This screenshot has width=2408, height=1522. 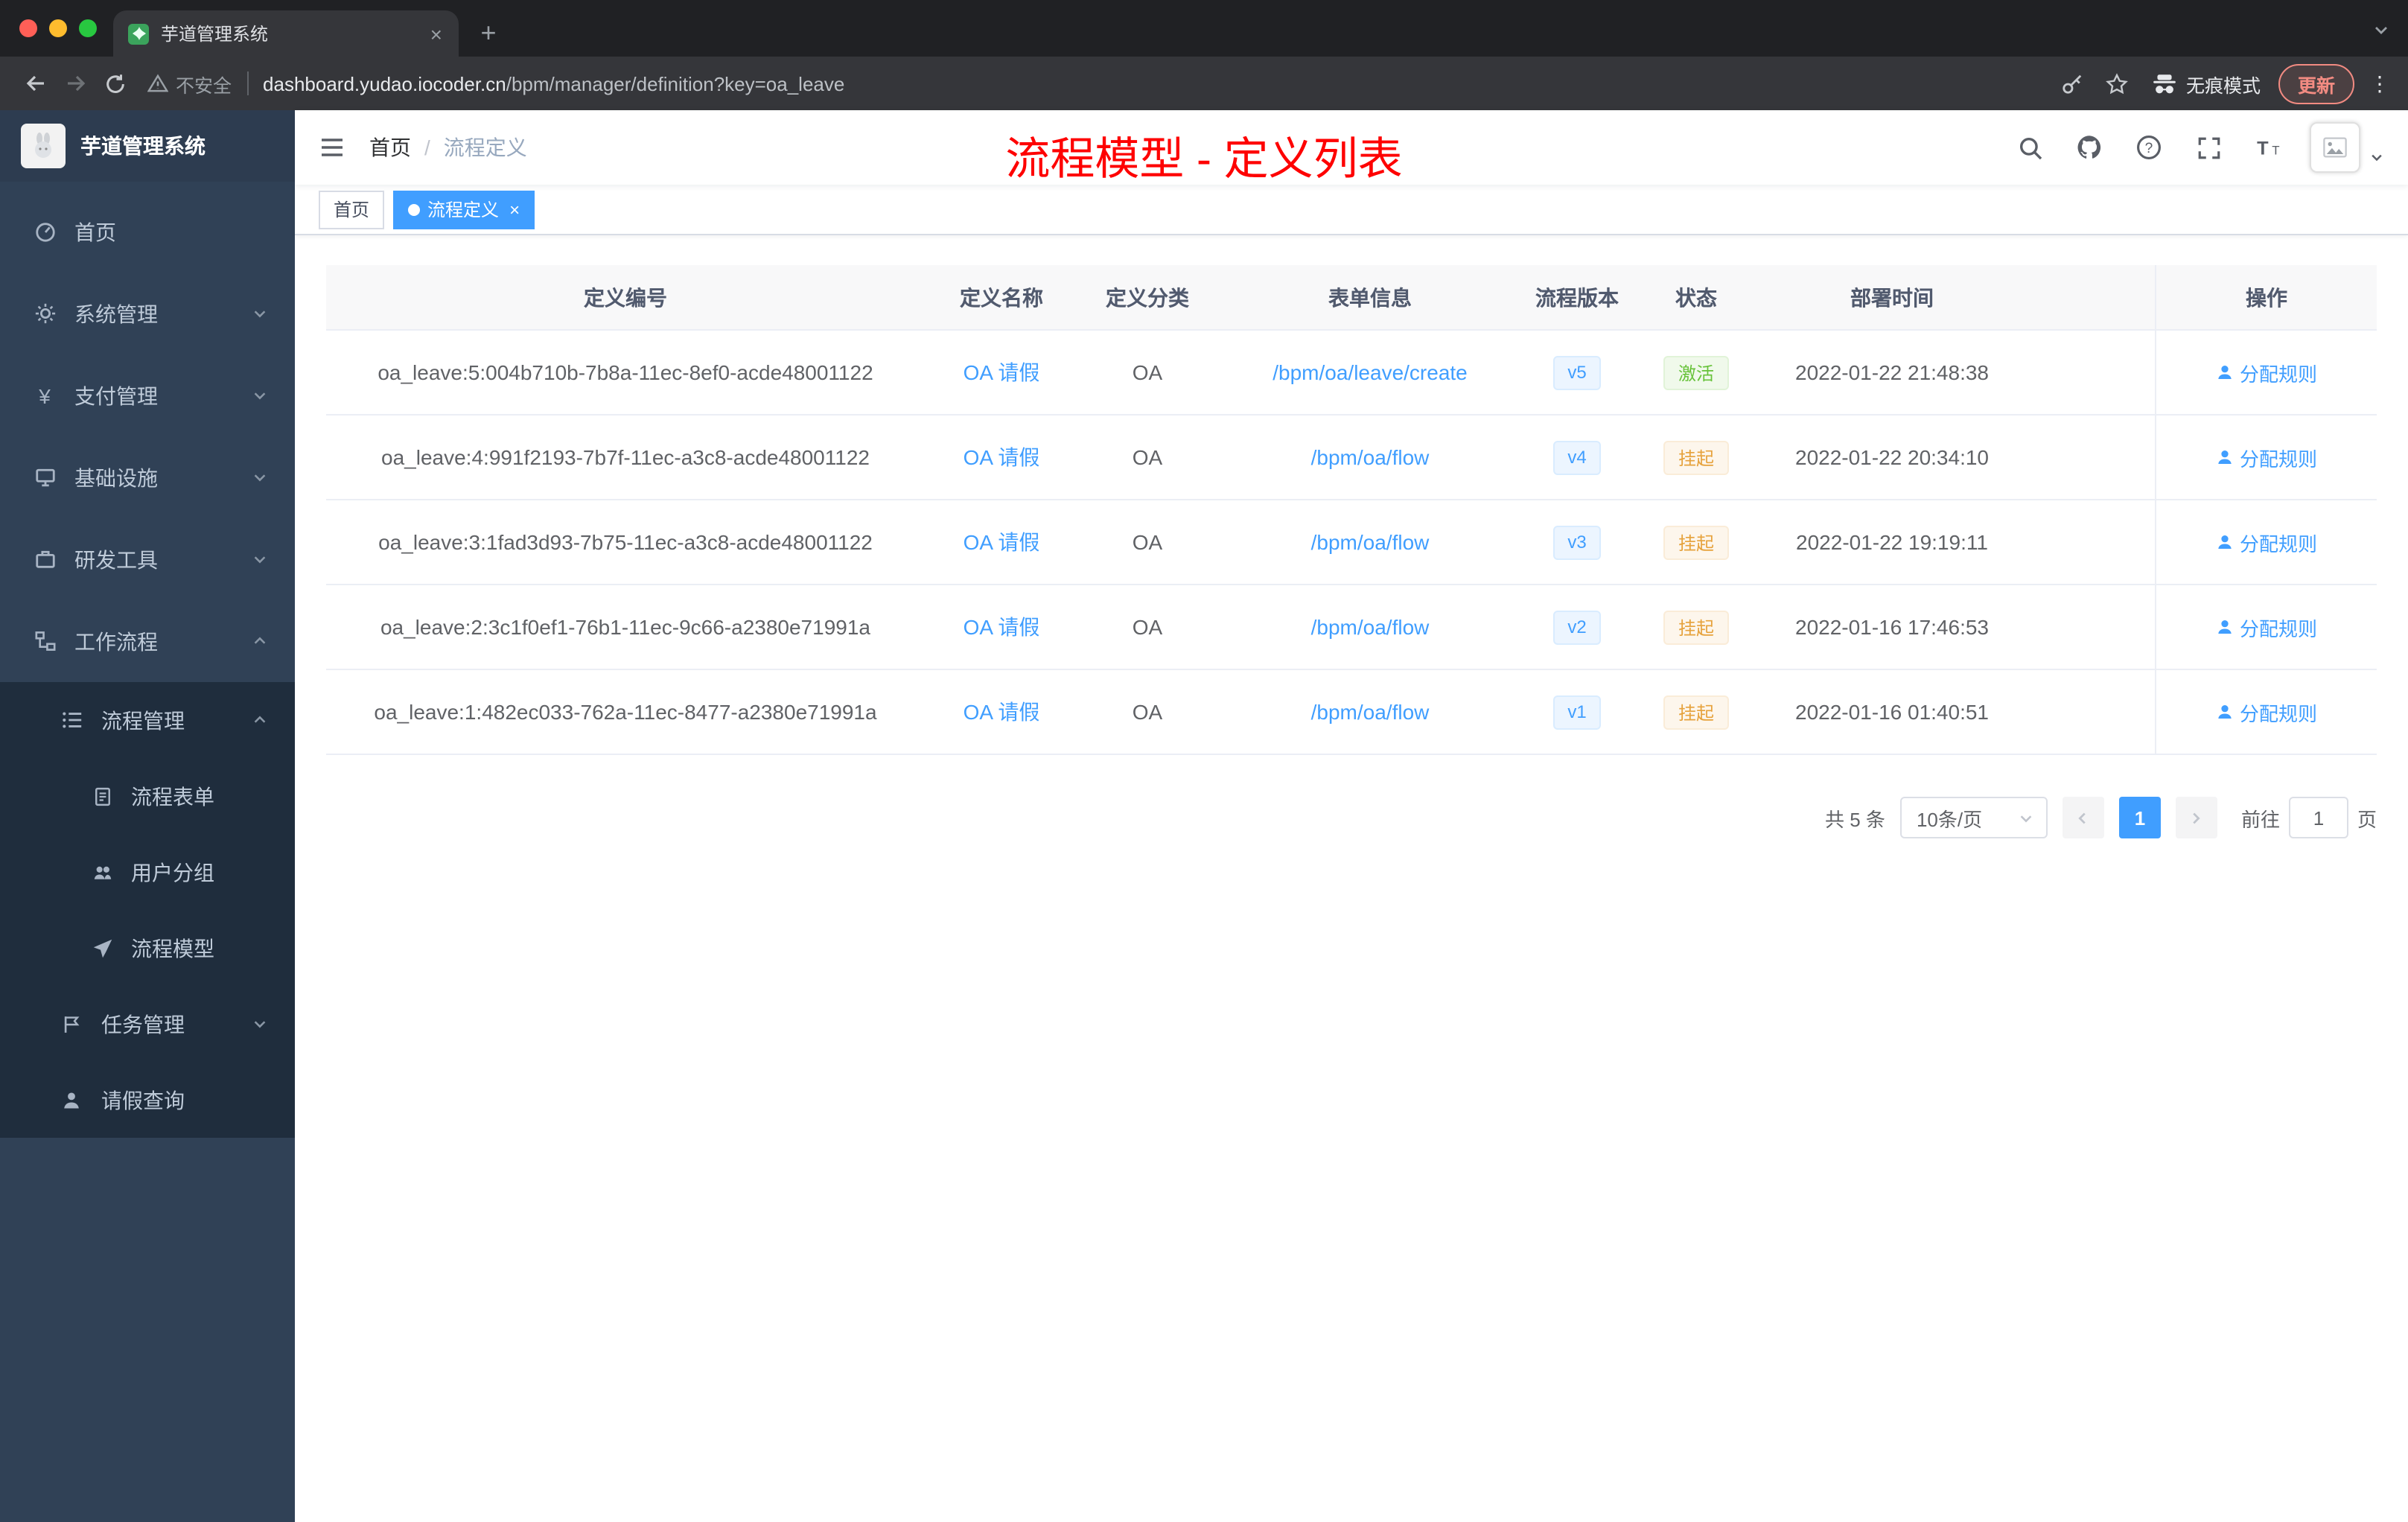 I want to click on sidebar-logo: 芋道管理系统, so click(x=147, y=146).